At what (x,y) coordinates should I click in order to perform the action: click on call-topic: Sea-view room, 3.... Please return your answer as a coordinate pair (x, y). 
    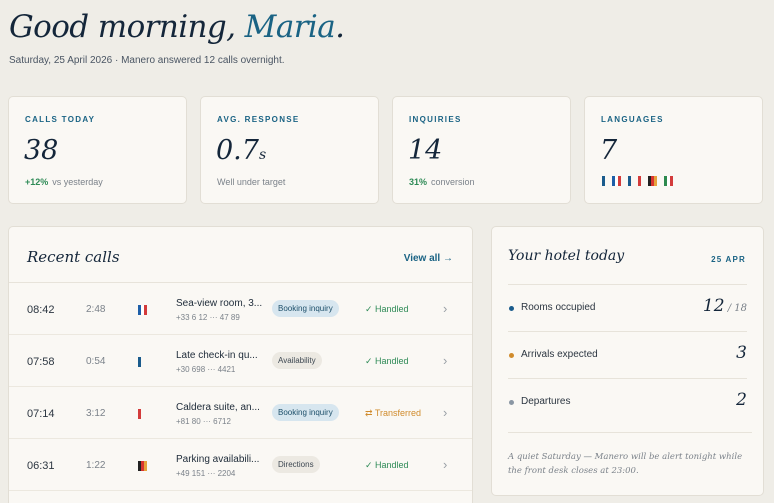
    Looking at the image, I should click on (219, 303).